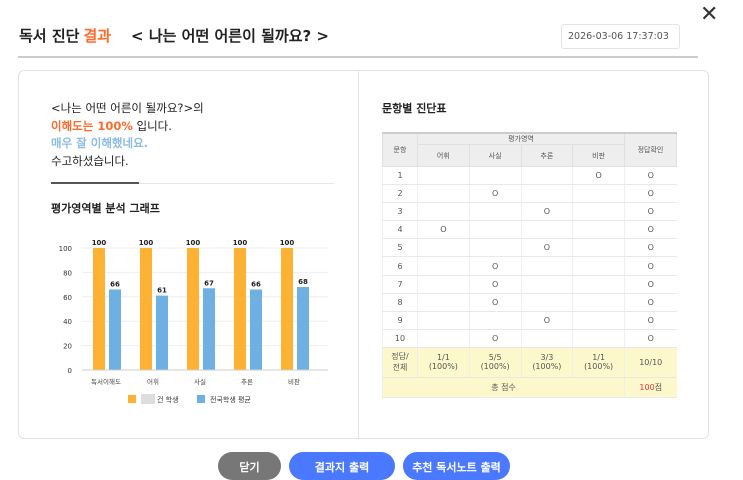 The image size is (743, 480). Describe the element at coordinates (67, 347) in the screenshot. I see `y-tick-label: 20` at that location.